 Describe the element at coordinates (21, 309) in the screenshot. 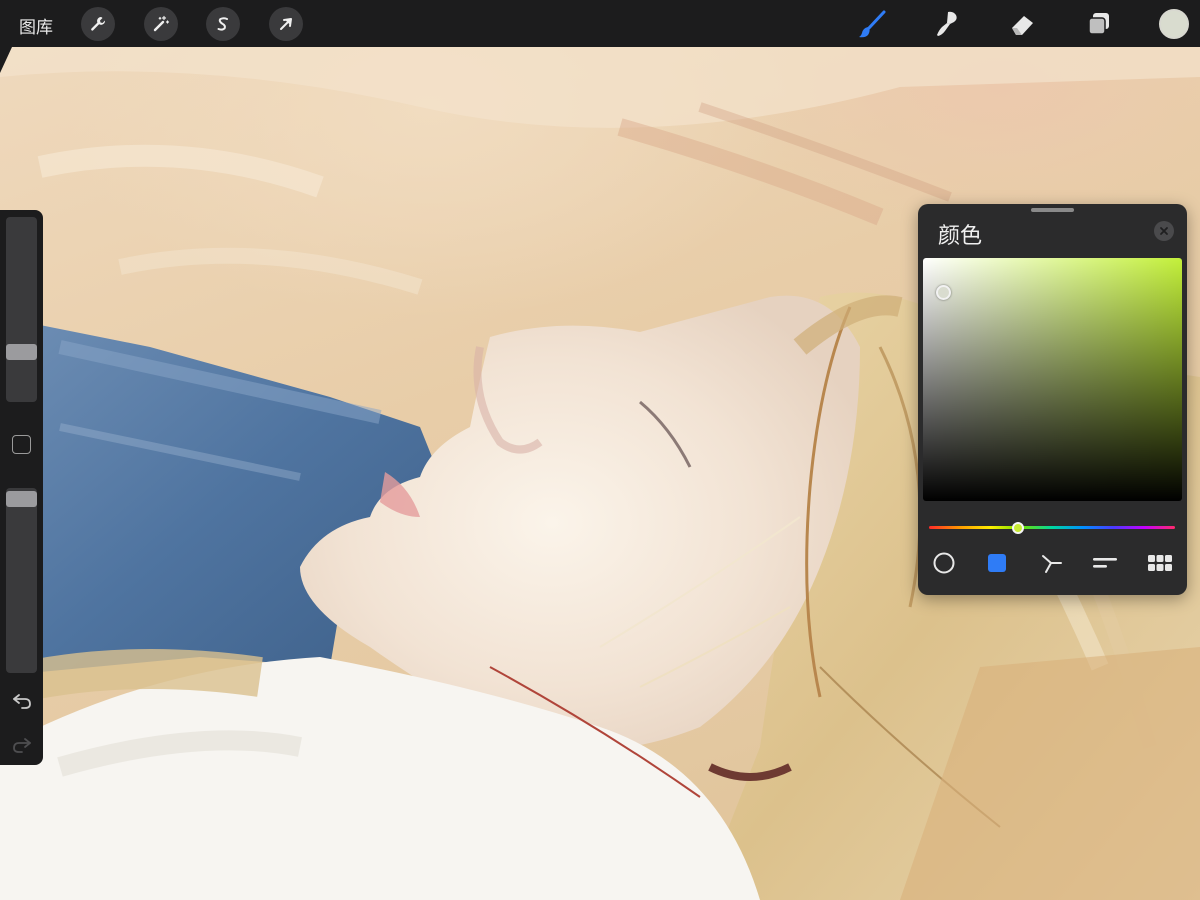

I see `brush-size-slider` at that location.